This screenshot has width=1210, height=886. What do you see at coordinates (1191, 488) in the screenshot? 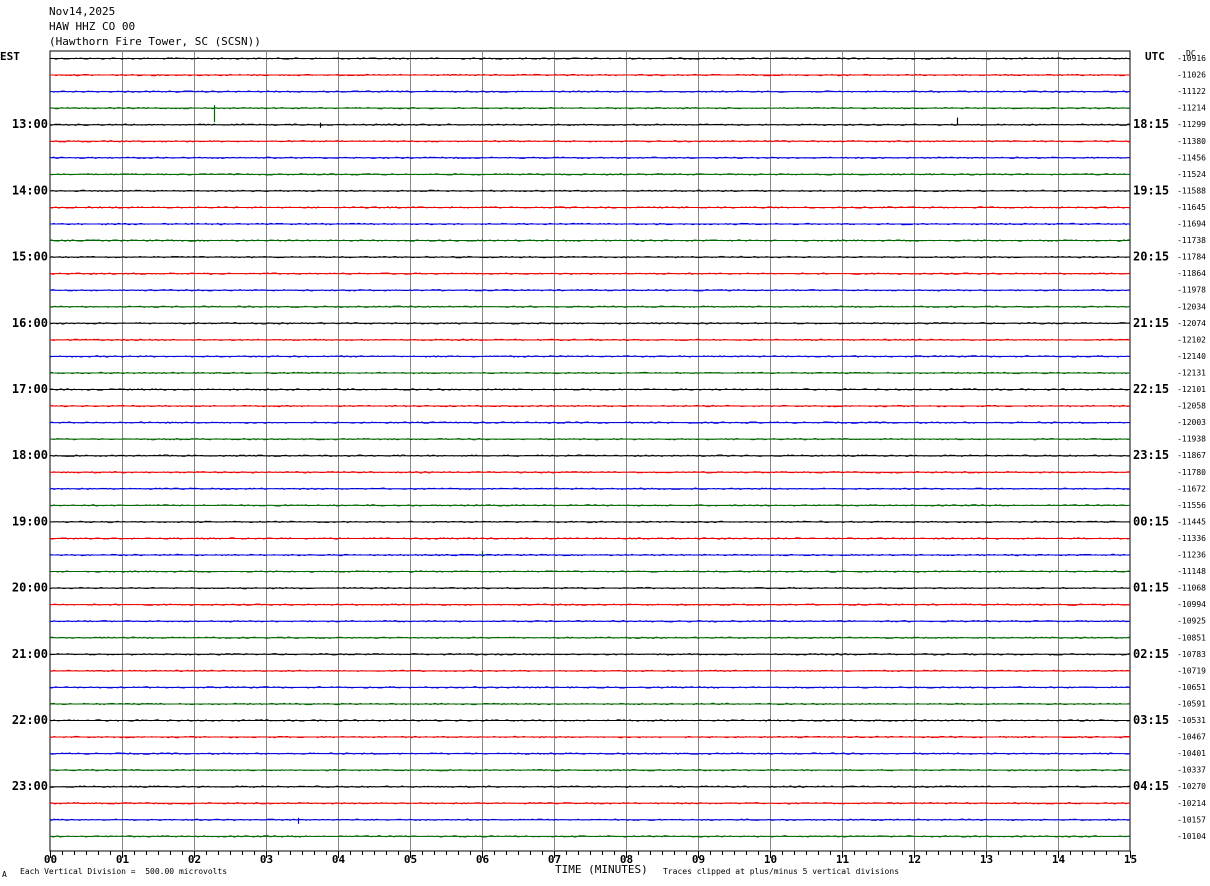
I see `dc-offset-label: -11672` at bounding box center [1191, 488].